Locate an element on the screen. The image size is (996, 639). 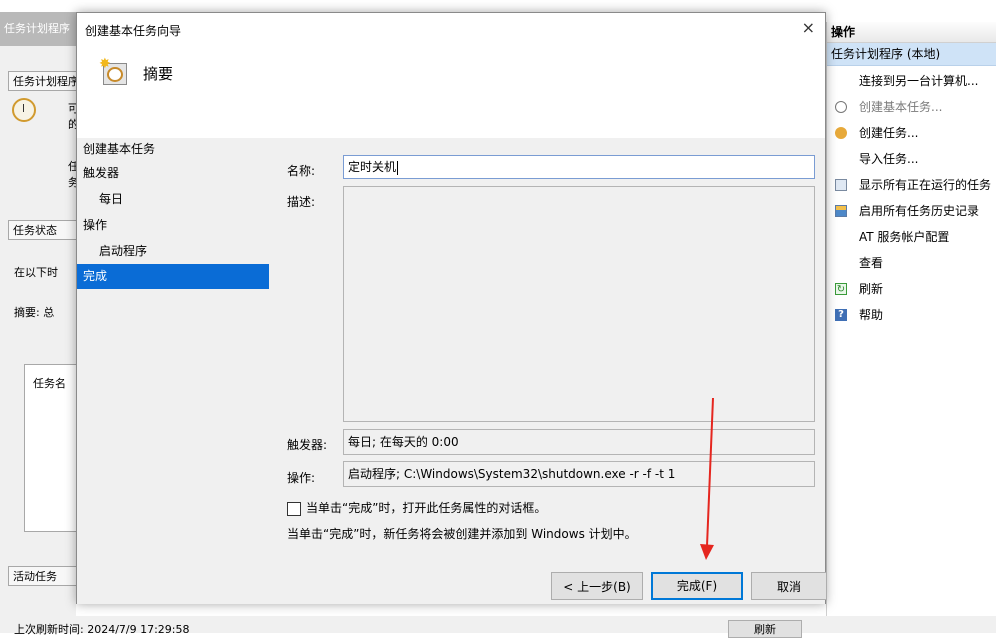
step-trigger: 触发器 is located at coordinates (173, 173).